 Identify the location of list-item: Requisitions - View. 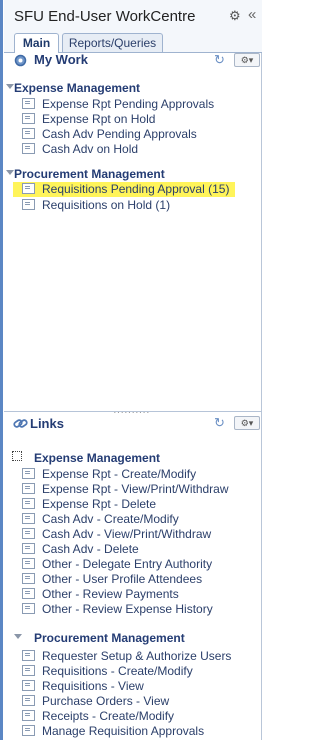
(83, 686).